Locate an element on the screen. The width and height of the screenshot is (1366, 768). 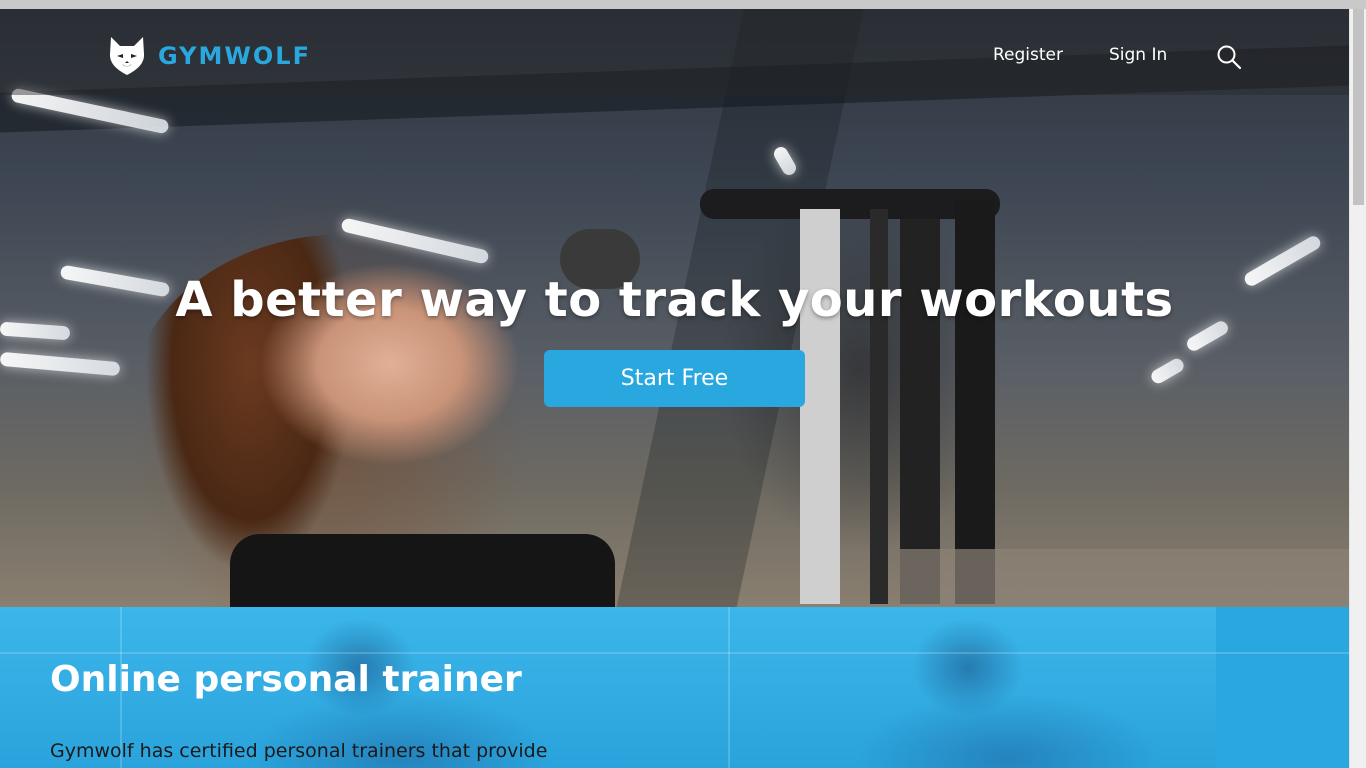
browser-top-strip is located at coordinates (683, 4).